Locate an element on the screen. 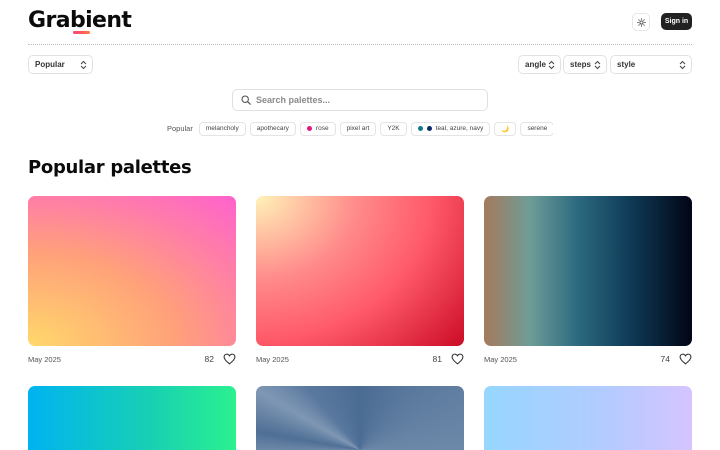 The width and height of the screenshot is (720, 450). palette-card: May 2025 81 is located at coordinates (360, 281).